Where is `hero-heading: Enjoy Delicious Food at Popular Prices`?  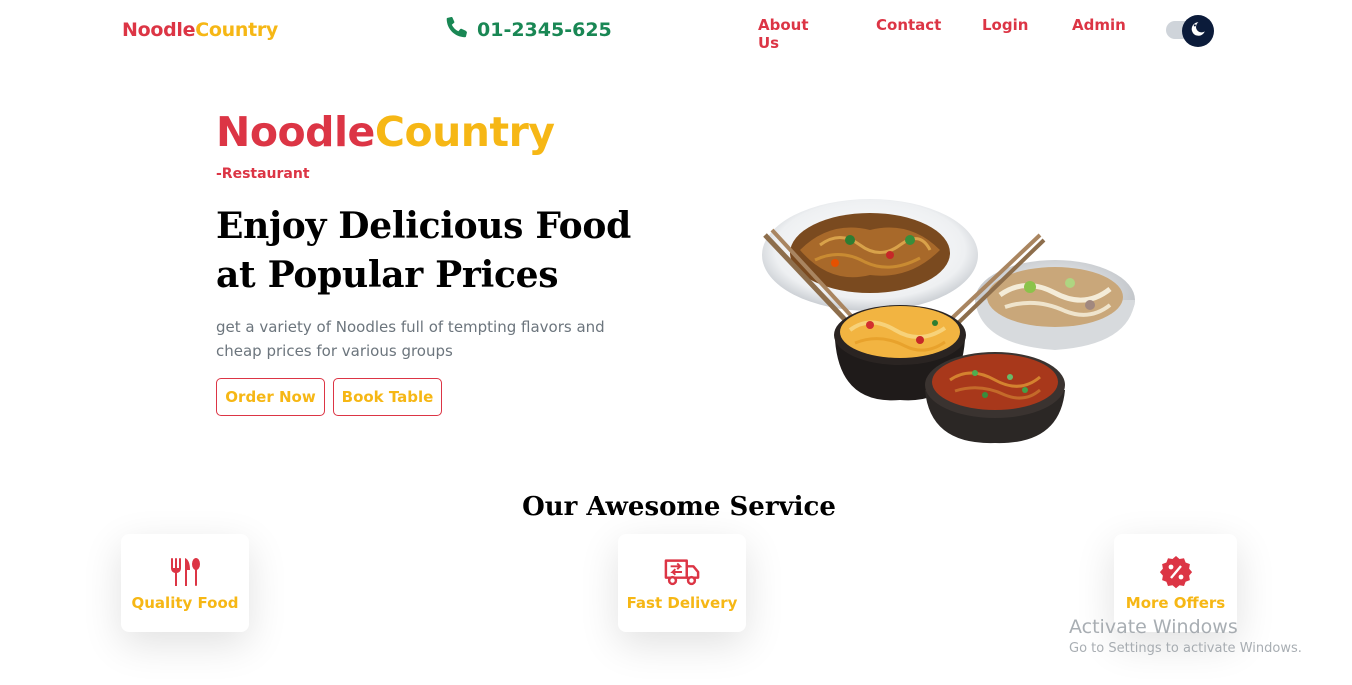
hero-heading: Enjoy Delicious Food at Popular Prices is located at coordinates (426, 251).